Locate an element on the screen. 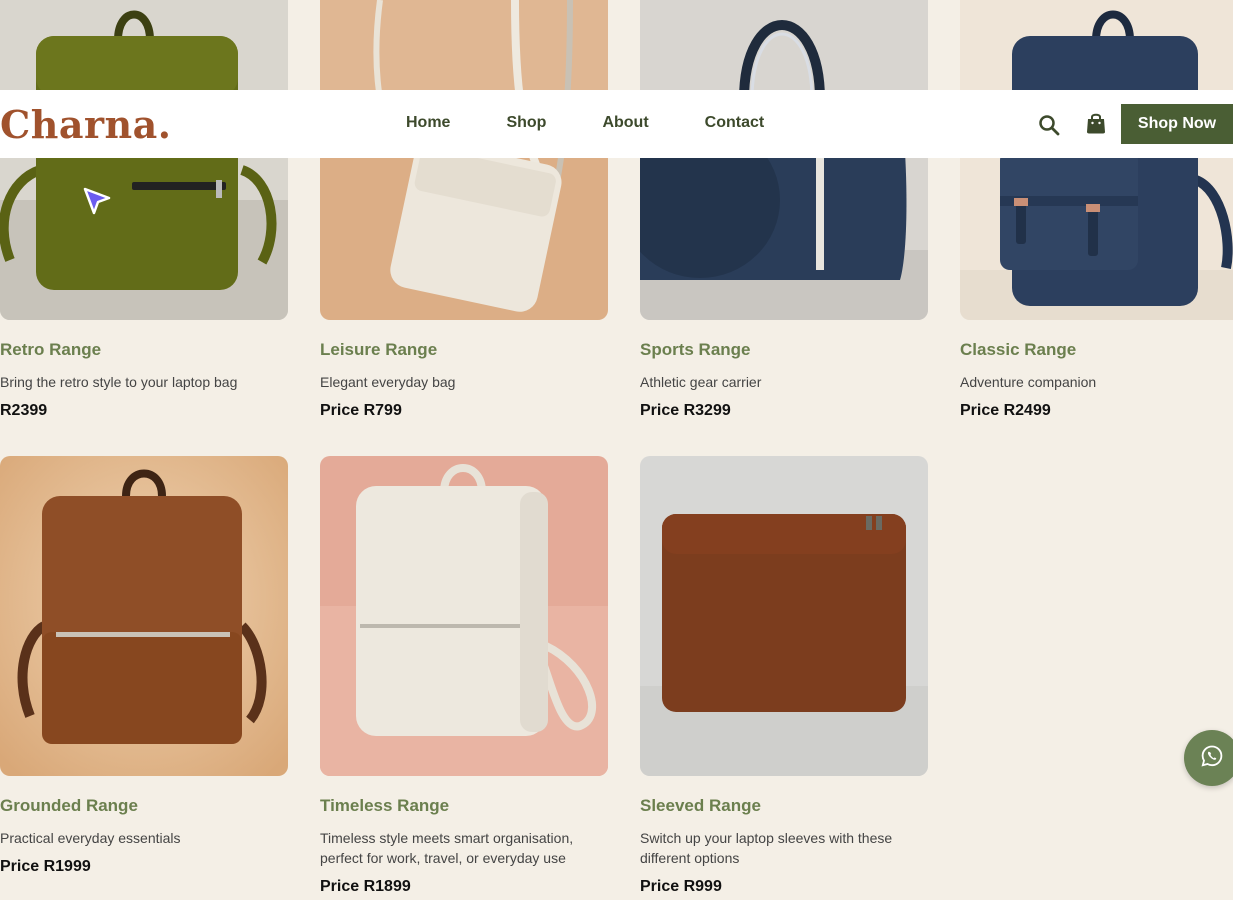  product-description: Practical everyday essentials is located at coordinates (90, 838).